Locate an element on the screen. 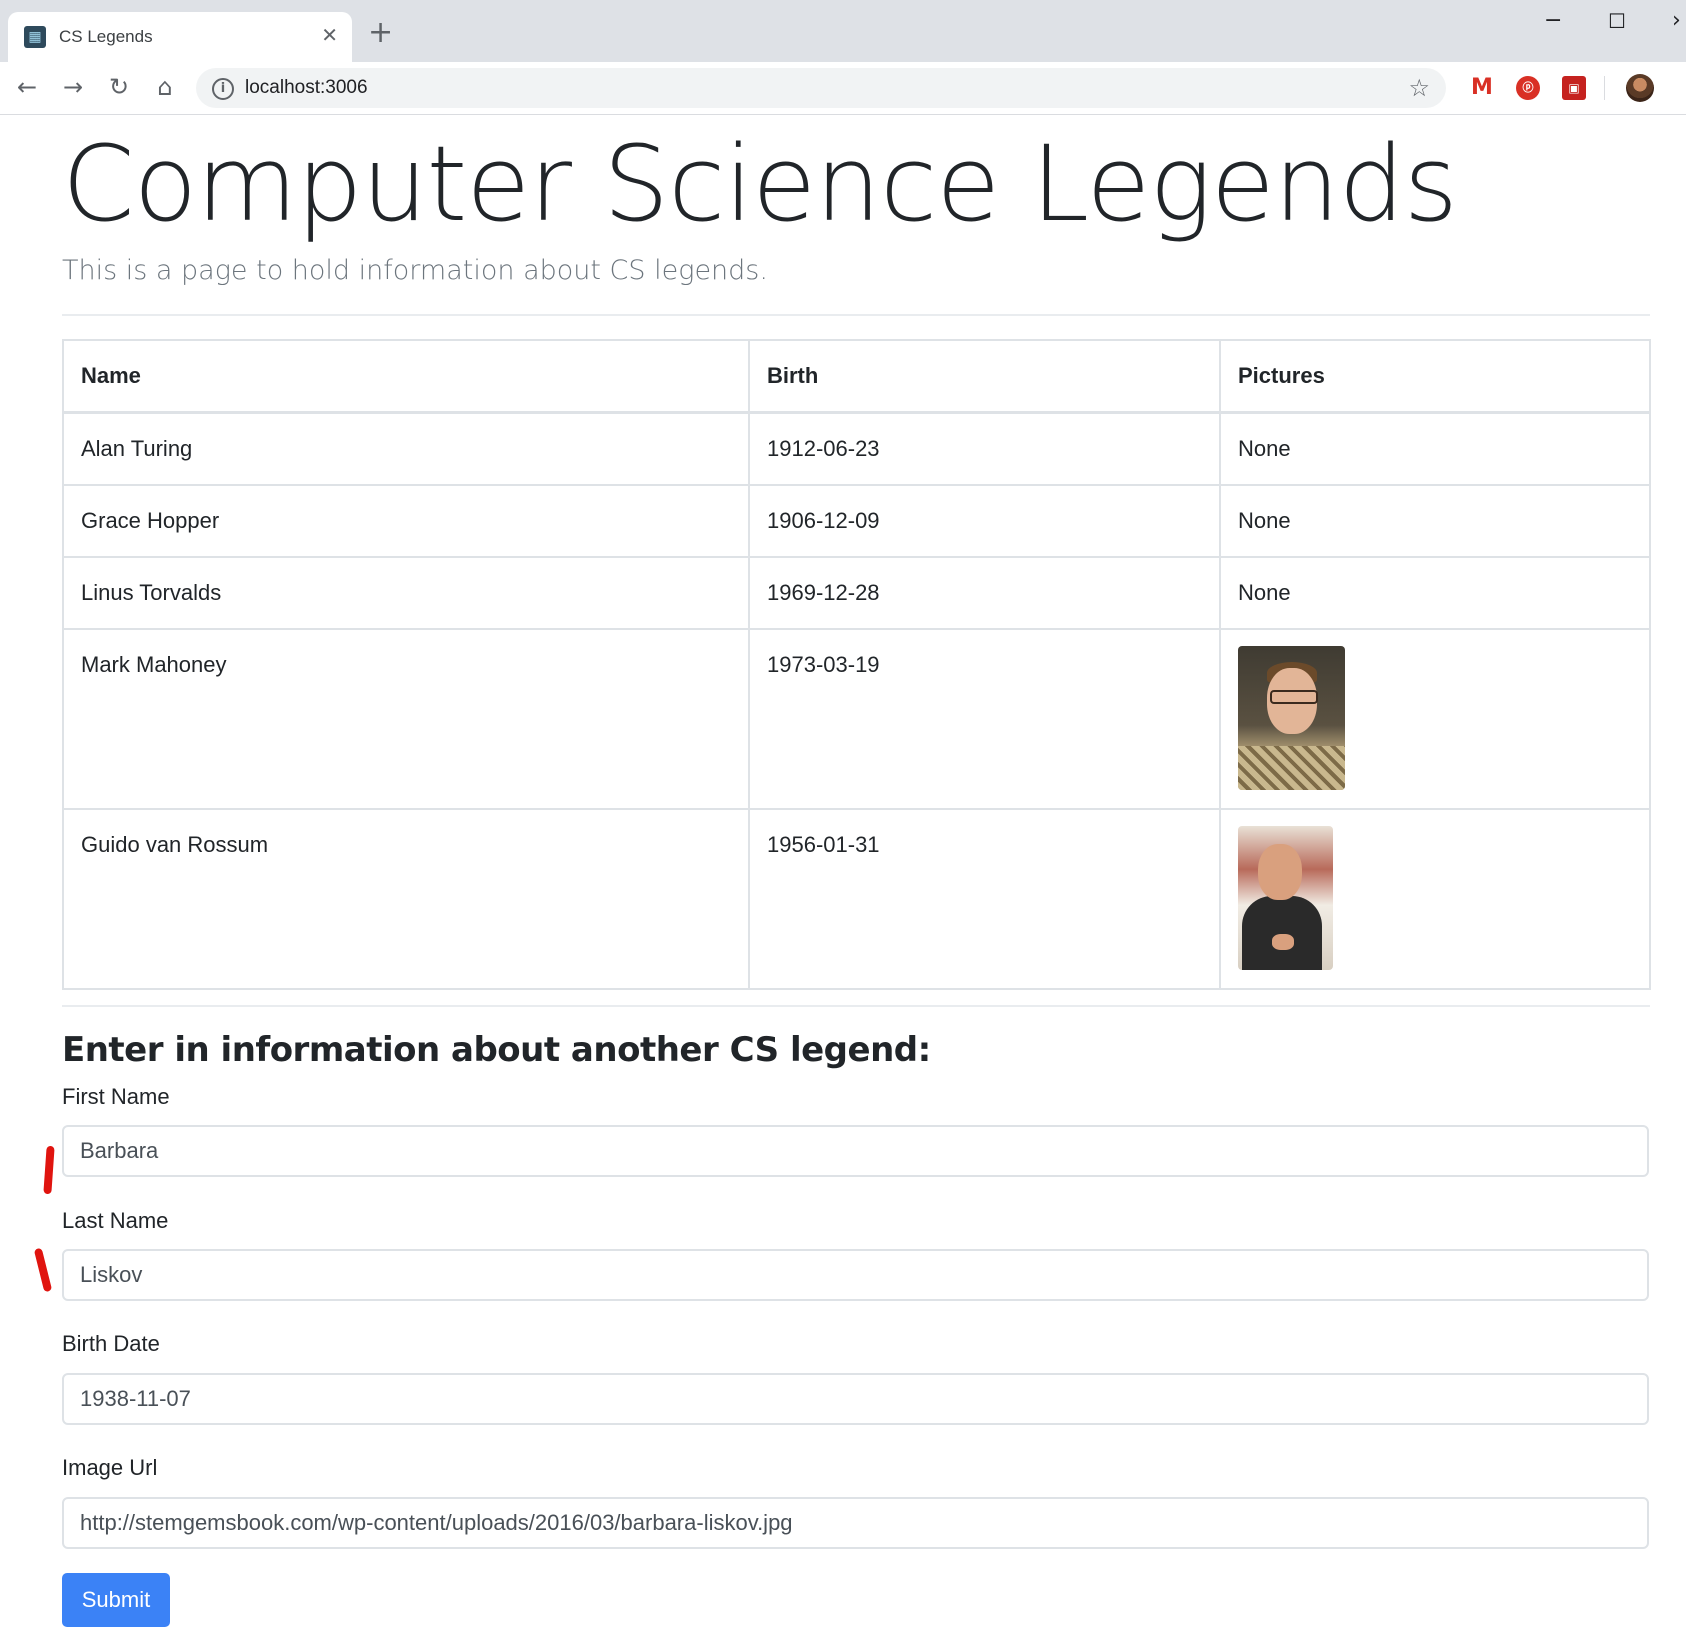  new-tab-button: + is located at coordinates (380, 33).